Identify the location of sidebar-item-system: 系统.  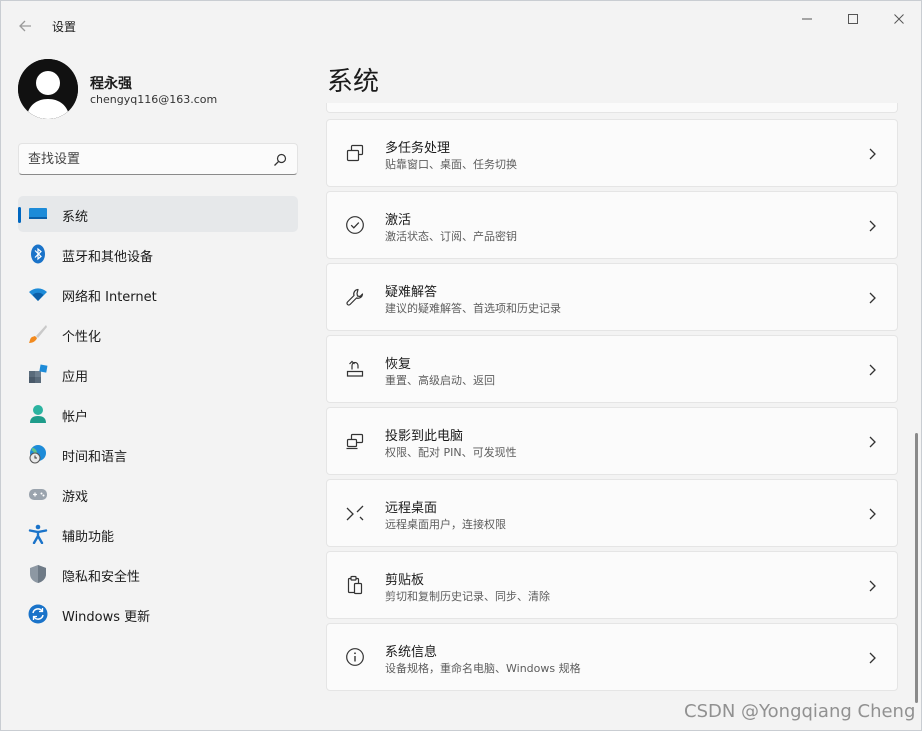
(158, 214).